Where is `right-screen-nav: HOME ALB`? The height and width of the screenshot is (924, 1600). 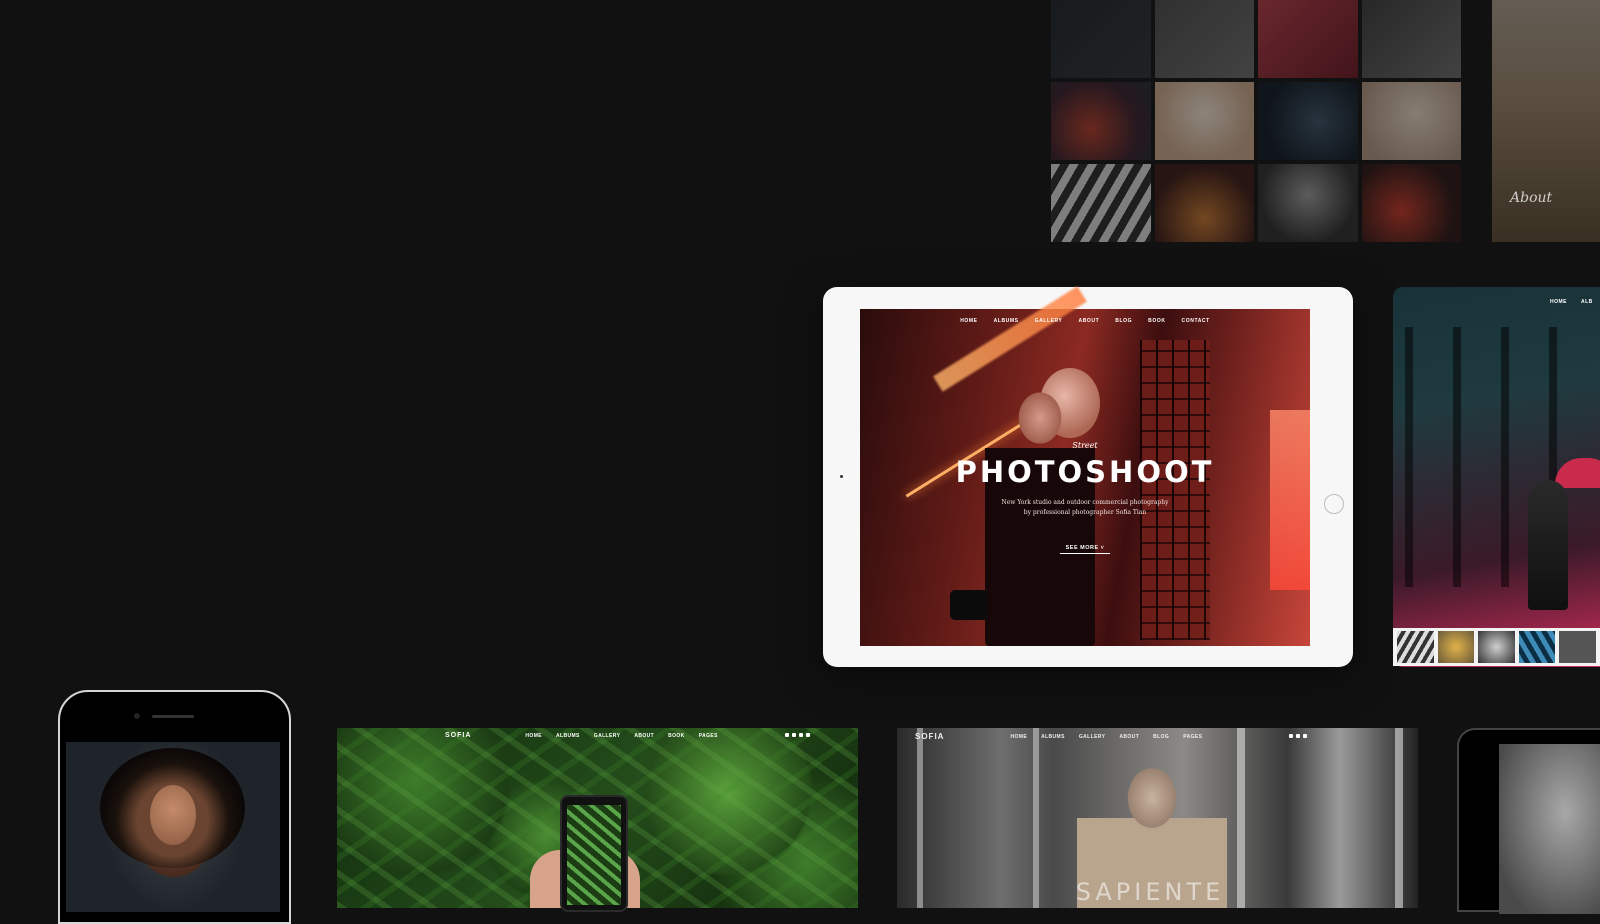 right-screen-nav: HOME ALB is located at coordinates (1571, 302).